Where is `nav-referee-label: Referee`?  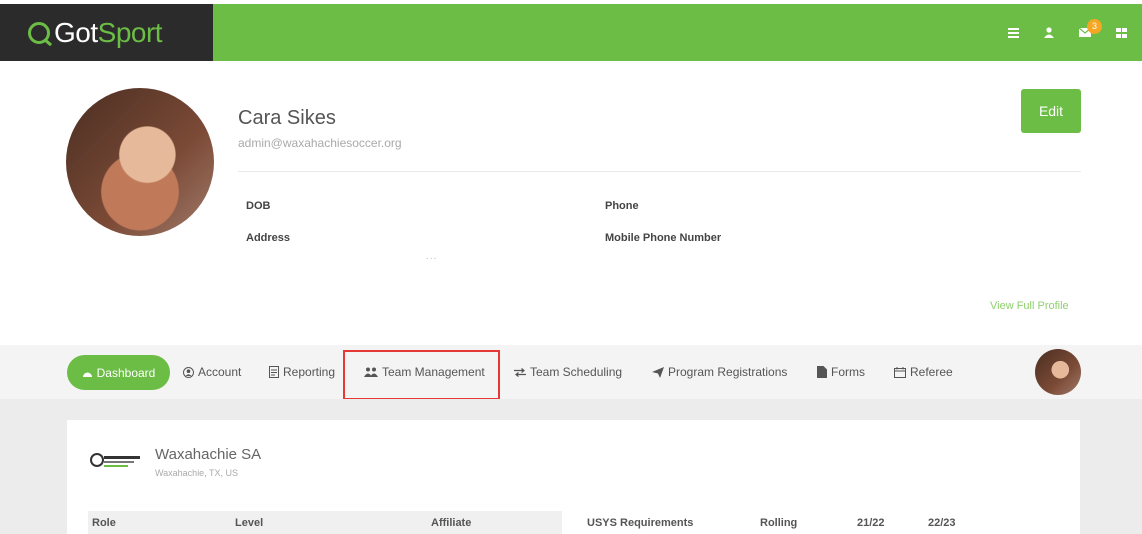
nav-referee-label: Referee is located at coordinates (931, 372).